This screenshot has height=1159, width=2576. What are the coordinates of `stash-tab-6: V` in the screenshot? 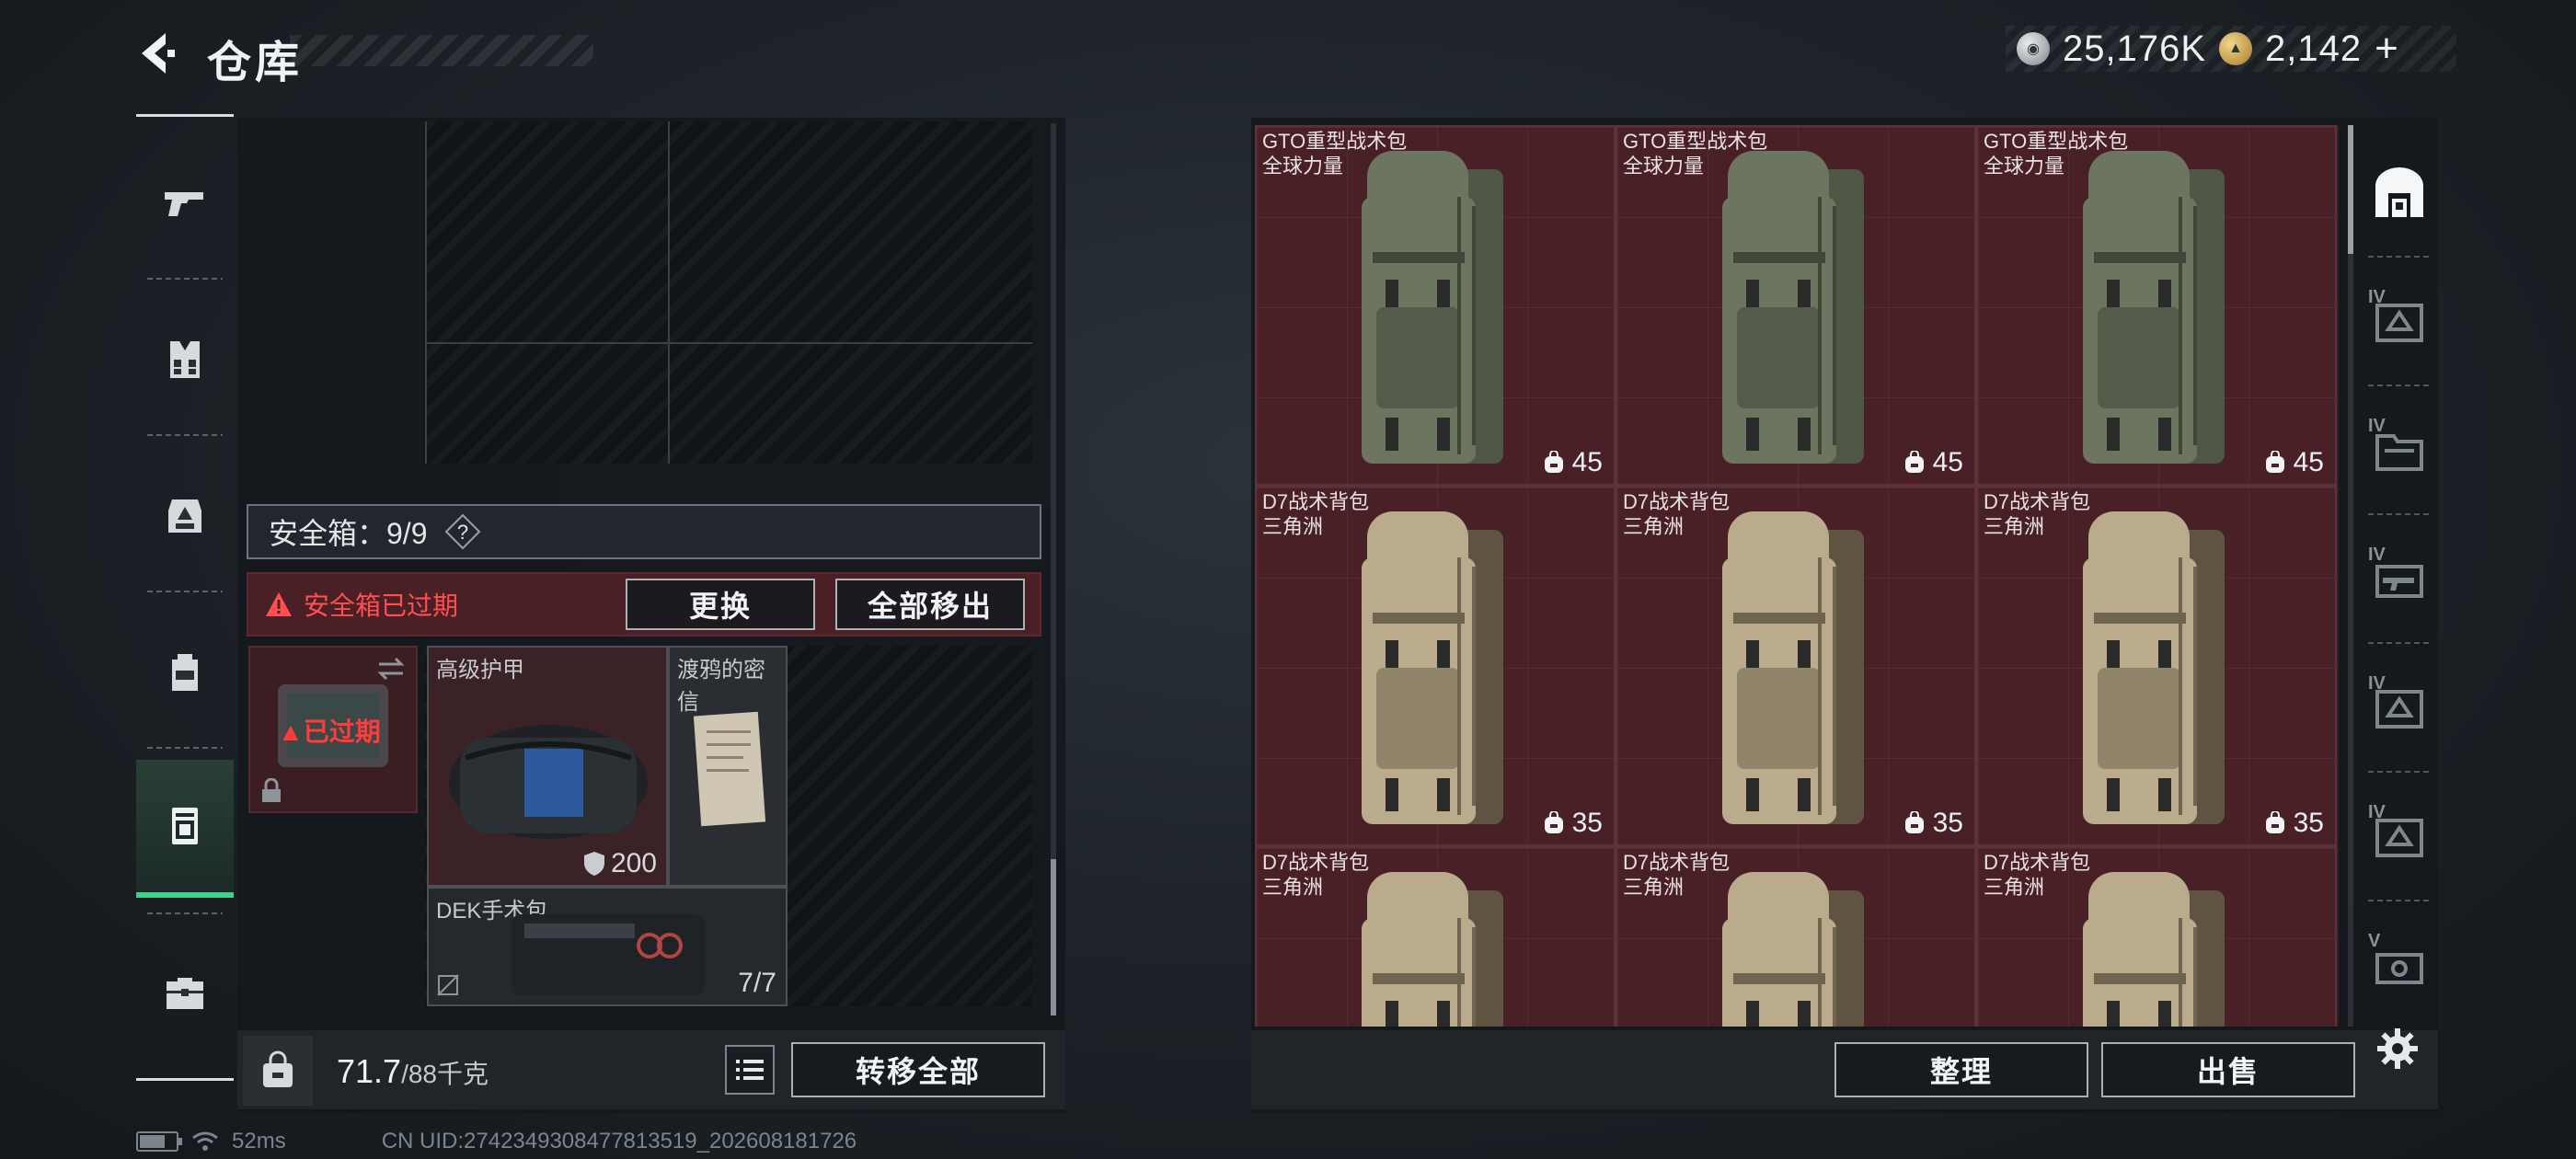 It's located at (2399, 966).